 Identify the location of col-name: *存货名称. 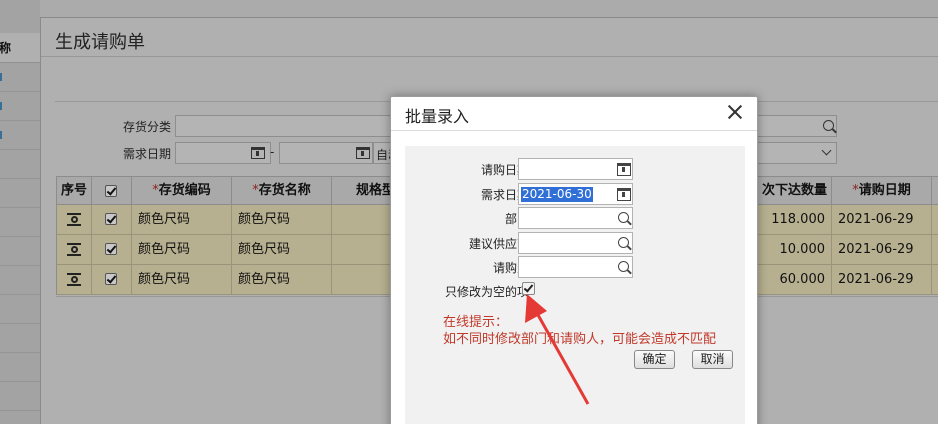
(282, 191).